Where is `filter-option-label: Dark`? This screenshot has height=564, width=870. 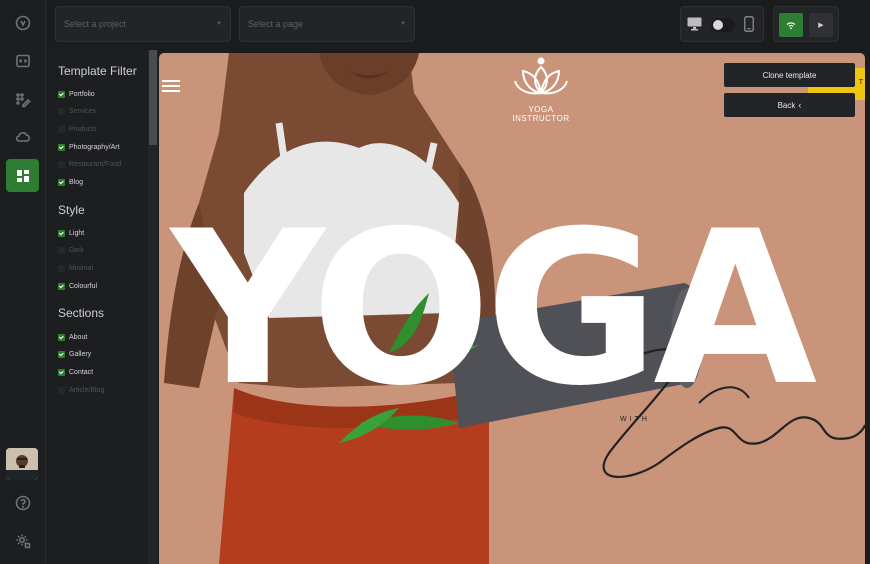 filter-option-label: Dark is located at coordinates (76, 251).